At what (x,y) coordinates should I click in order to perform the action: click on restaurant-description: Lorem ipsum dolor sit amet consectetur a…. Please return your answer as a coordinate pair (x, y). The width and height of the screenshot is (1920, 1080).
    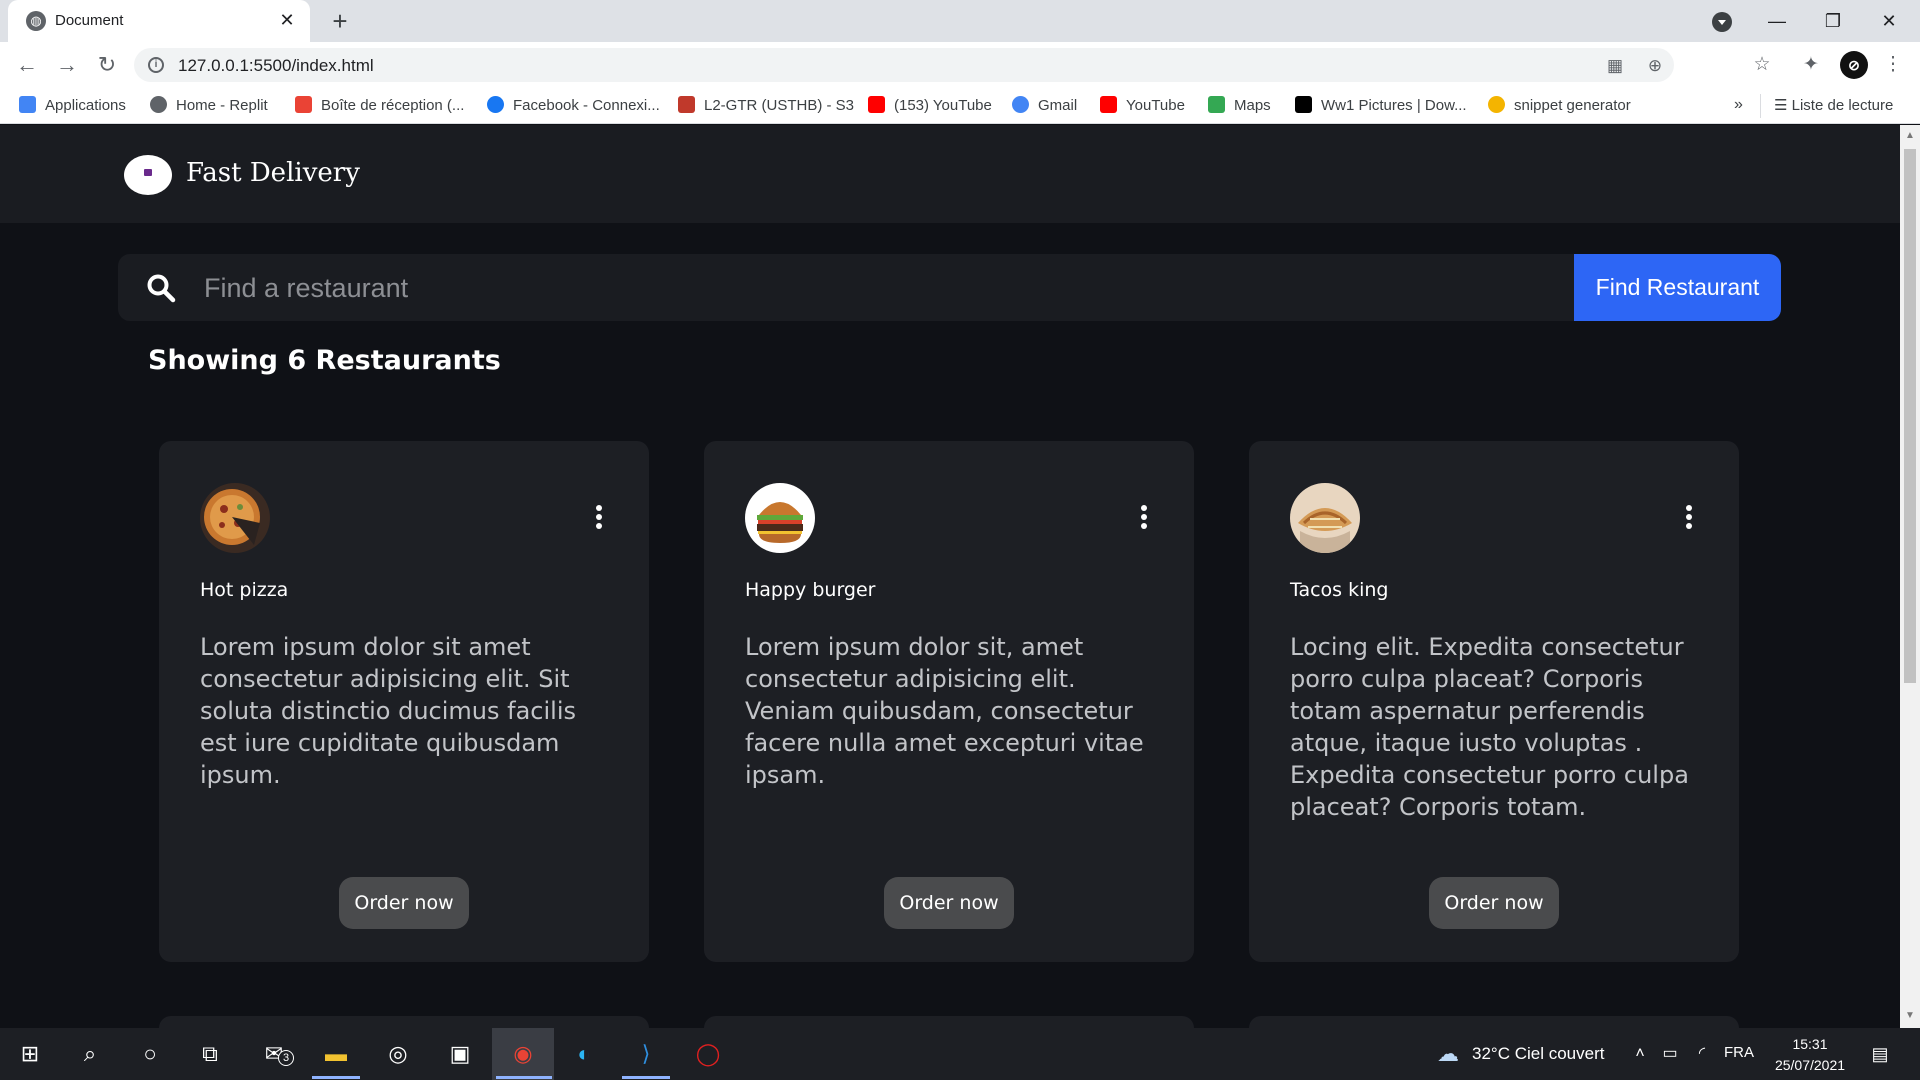
    Looking at the image, I should click on (388, 711).